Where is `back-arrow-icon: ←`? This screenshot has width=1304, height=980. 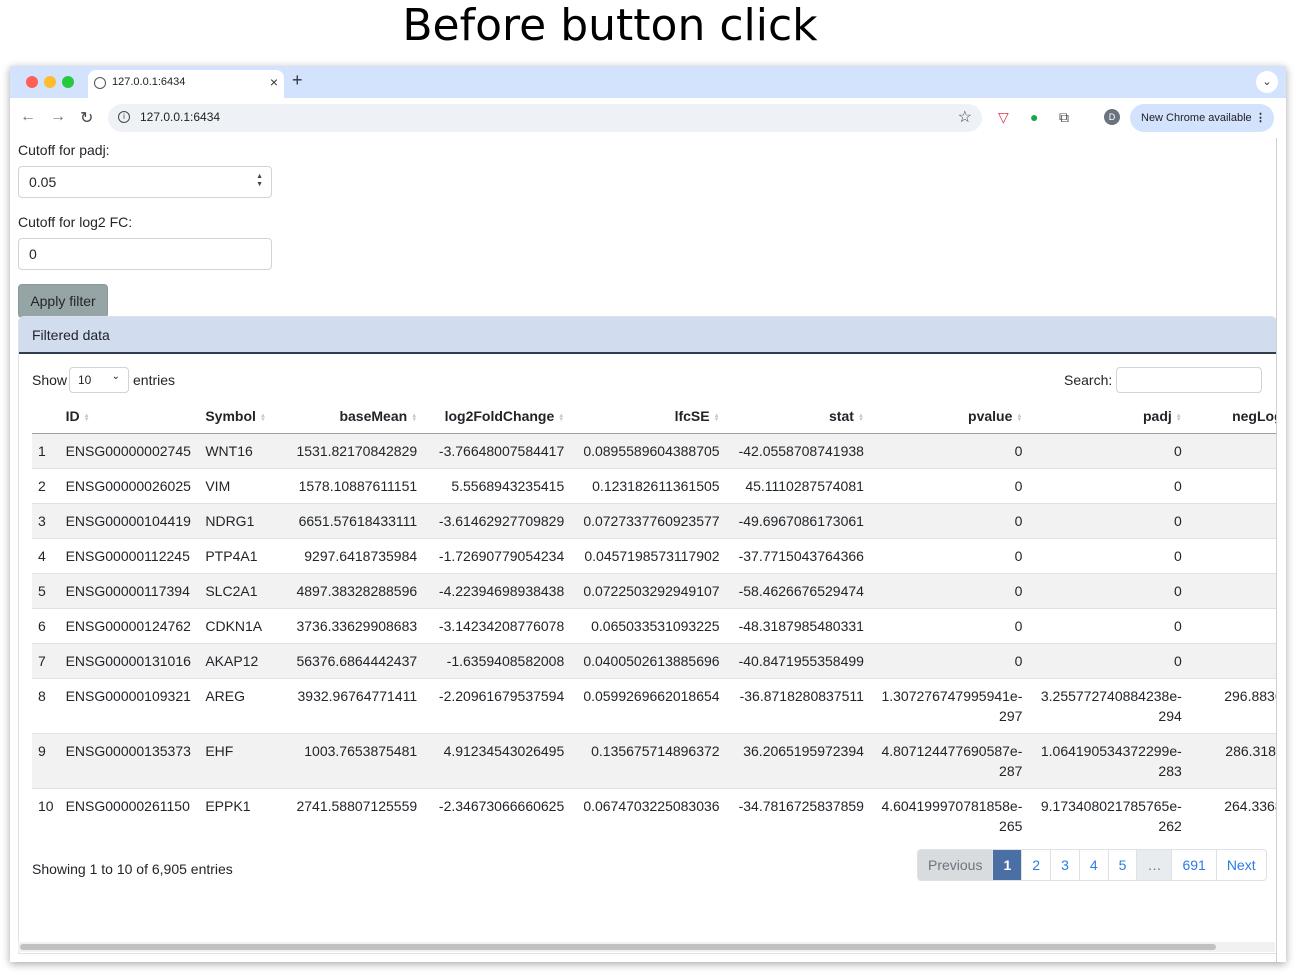 back-arrow-icon: ← is located at coordinates (28, 117).